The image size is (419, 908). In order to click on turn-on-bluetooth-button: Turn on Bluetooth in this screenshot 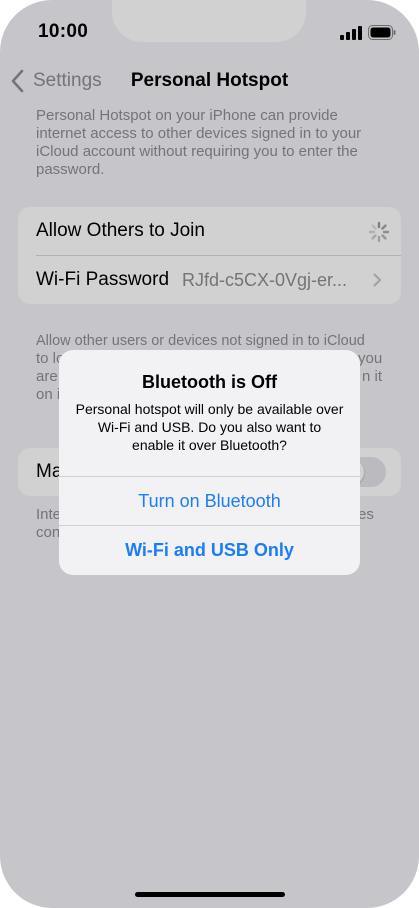, I will do `click(209, 501)`.